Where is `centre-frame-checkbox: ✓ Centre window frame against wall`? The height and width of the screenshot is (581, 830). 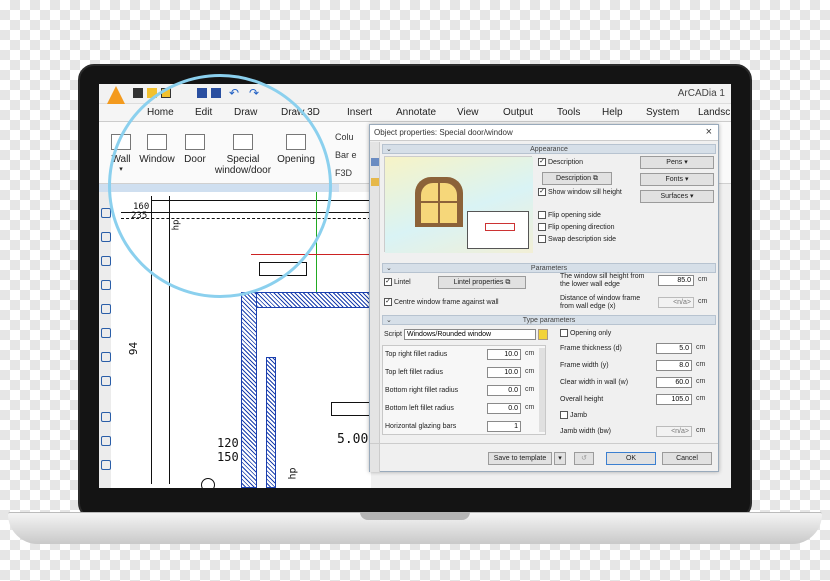
centre-frame-checkbox: ✓ Centre window frame against wall is located at coordinates (441, 302).